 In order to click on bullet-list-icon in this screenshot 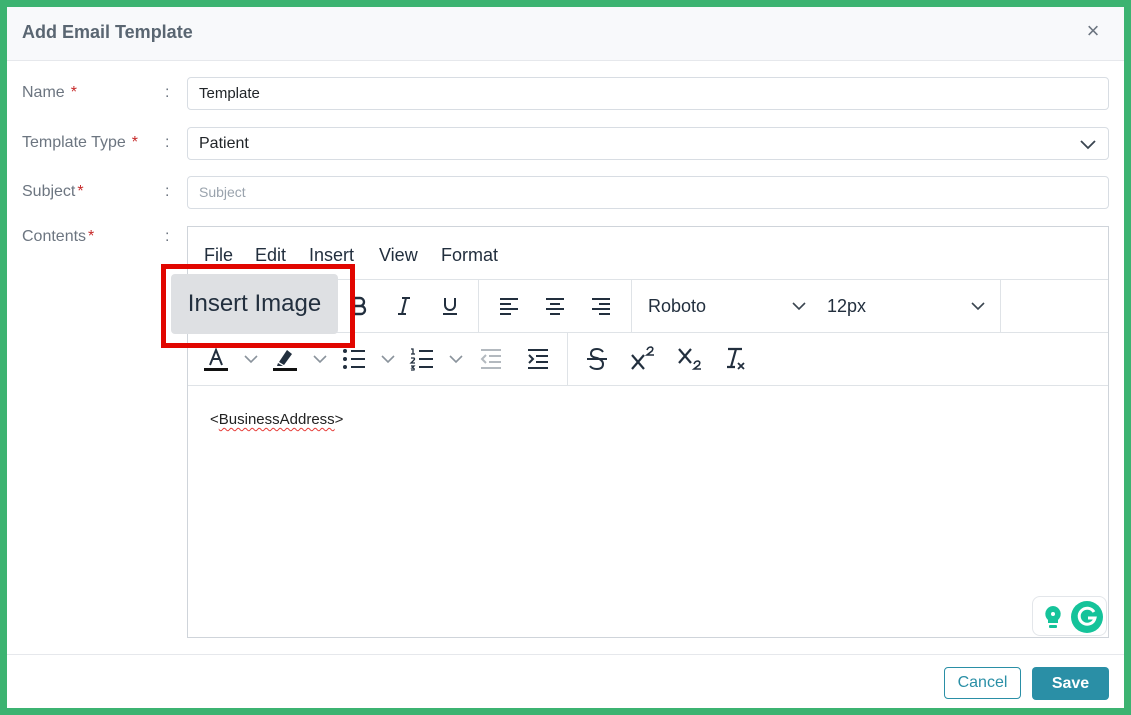, I will do `click(354, 359)`.